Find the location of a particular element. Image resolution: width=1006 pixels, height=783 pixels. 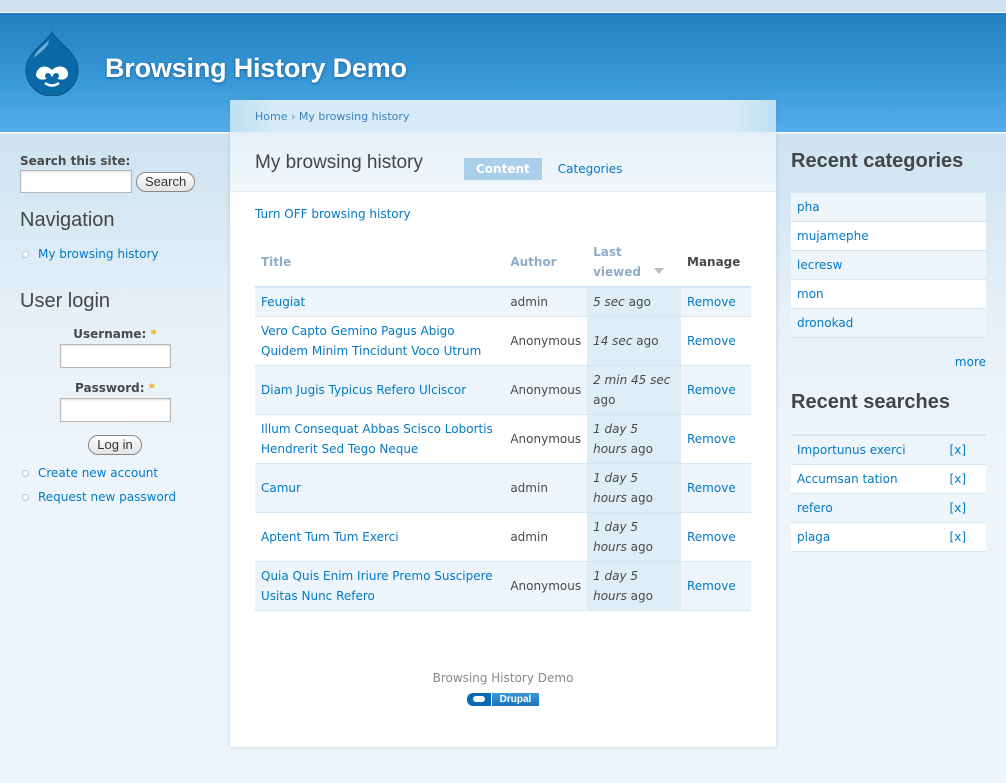

username-field is located at coordinates (115, 356).